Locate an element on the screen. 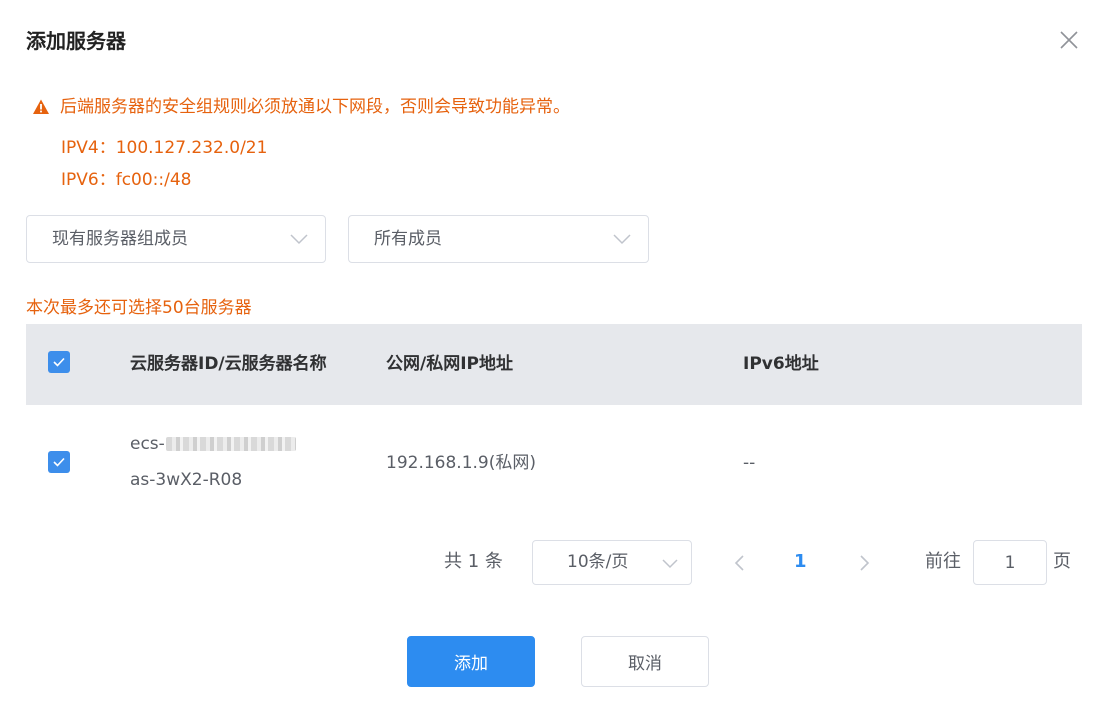 This screenshot has width=1105, height=705. prev-page-button is located at coordinates (740, 563).